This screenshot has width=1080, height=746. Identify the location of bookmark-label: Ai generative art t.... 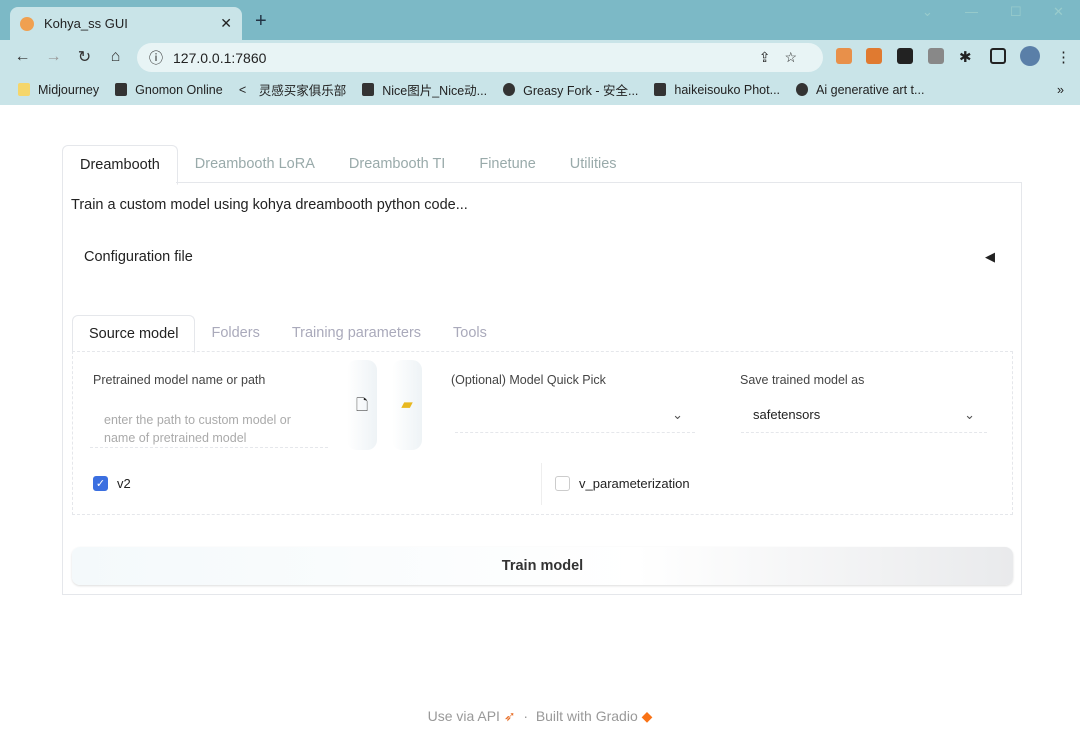
(870, 89).